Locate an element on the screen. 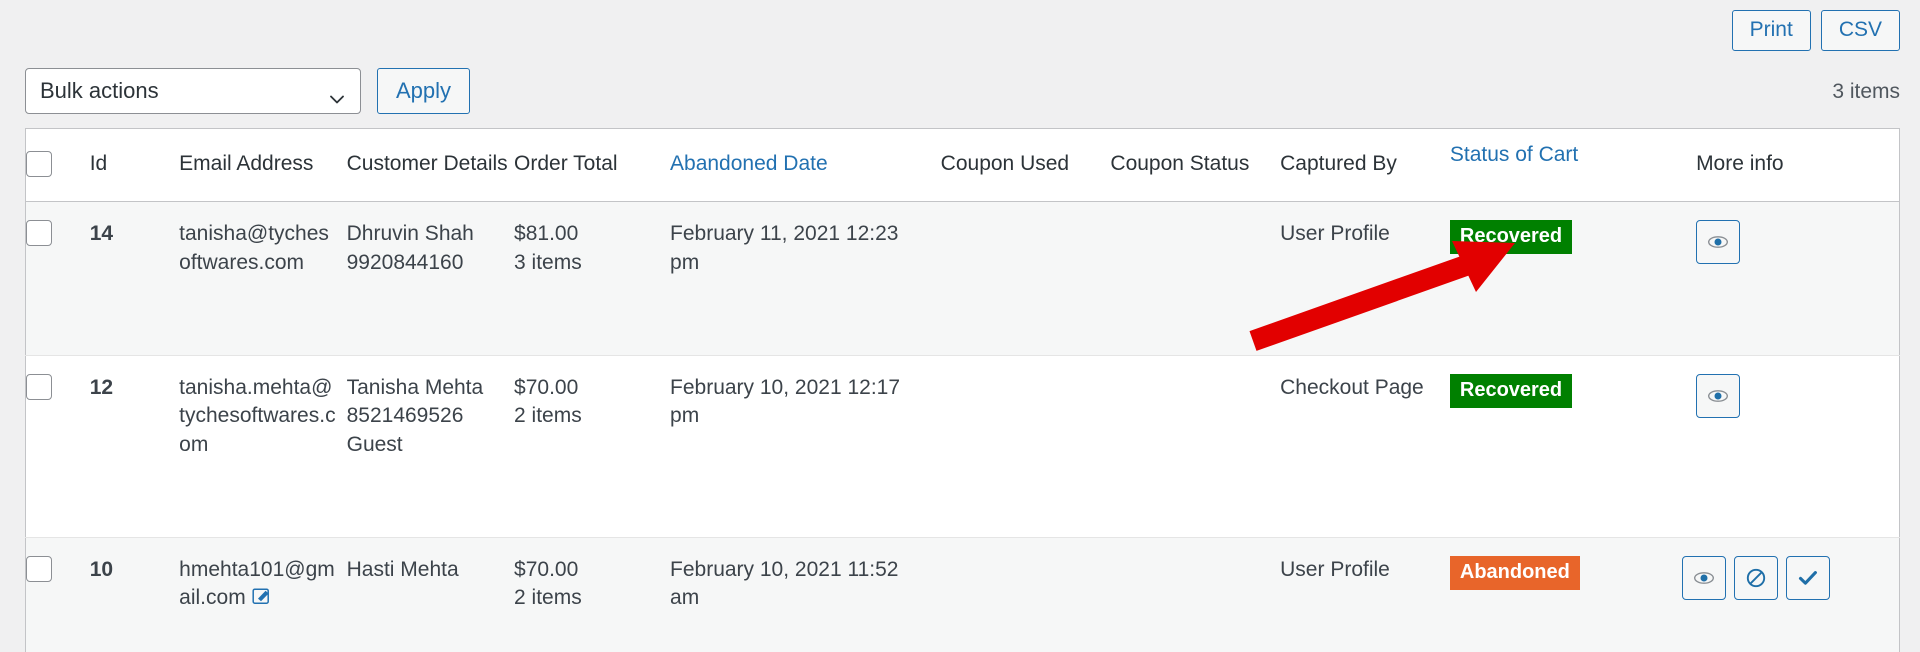 This screenshot has width=1920, height=652. cell-abandoned-date: February 11, 2021 12:23 pm is located at coordinates (805, 248).